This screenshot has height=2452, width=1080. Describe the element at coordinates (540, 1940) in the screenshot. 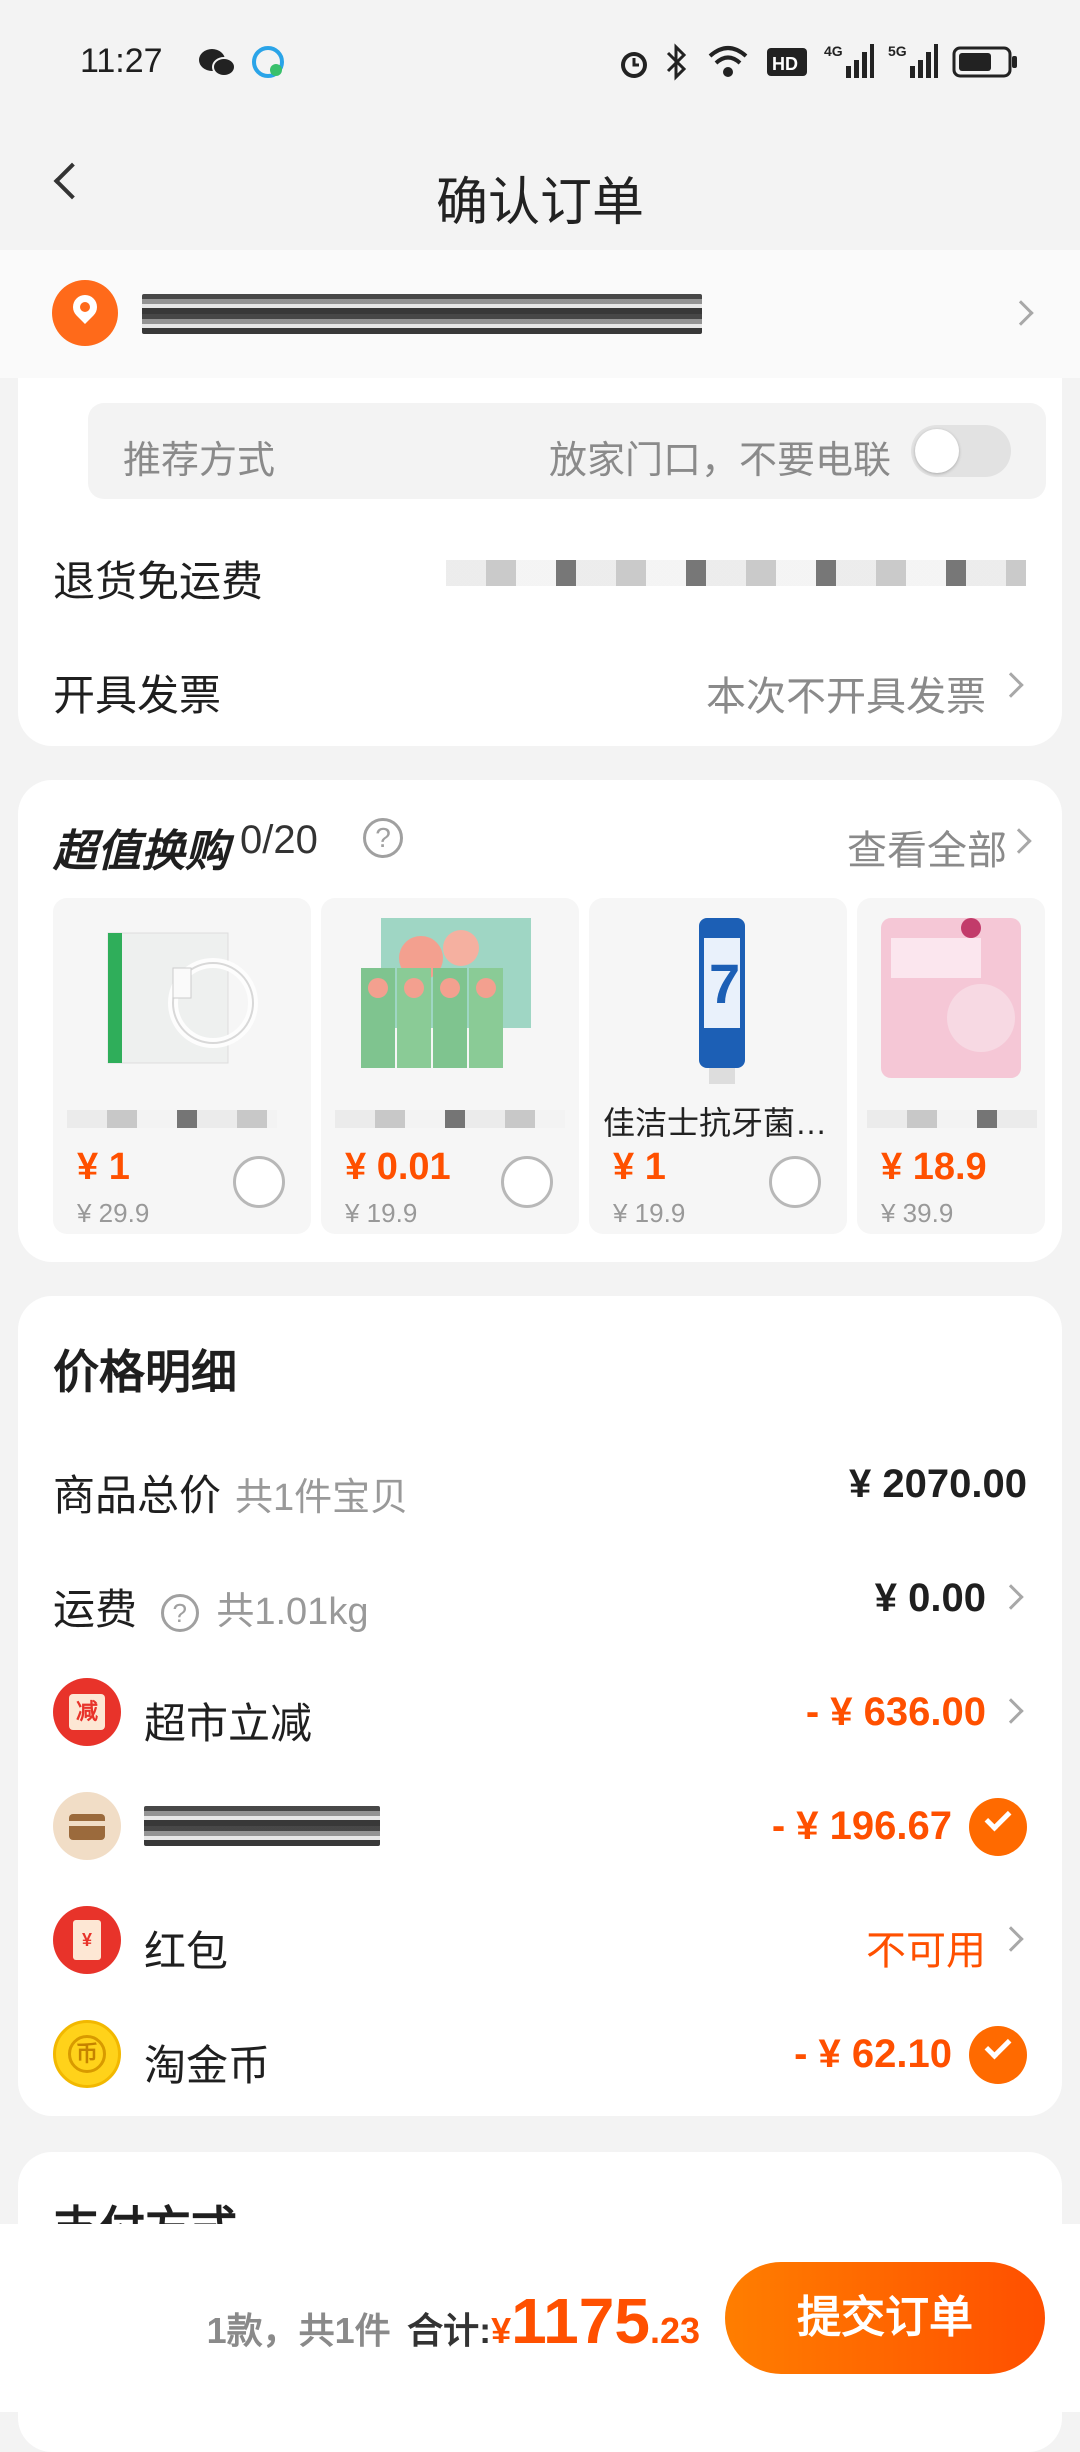

I see `redpack-row: ¥ 红包 不可用` at that location.